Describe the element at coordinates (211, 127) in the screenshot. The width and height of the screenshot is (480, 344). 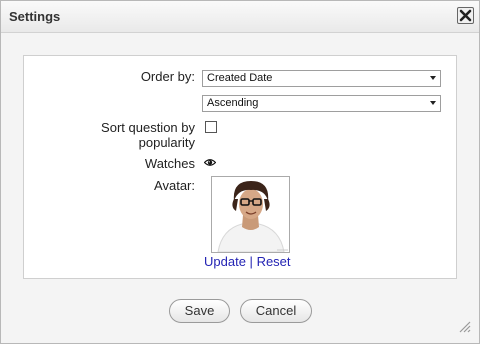
I see `sort-popularity-checkbox` at that location.